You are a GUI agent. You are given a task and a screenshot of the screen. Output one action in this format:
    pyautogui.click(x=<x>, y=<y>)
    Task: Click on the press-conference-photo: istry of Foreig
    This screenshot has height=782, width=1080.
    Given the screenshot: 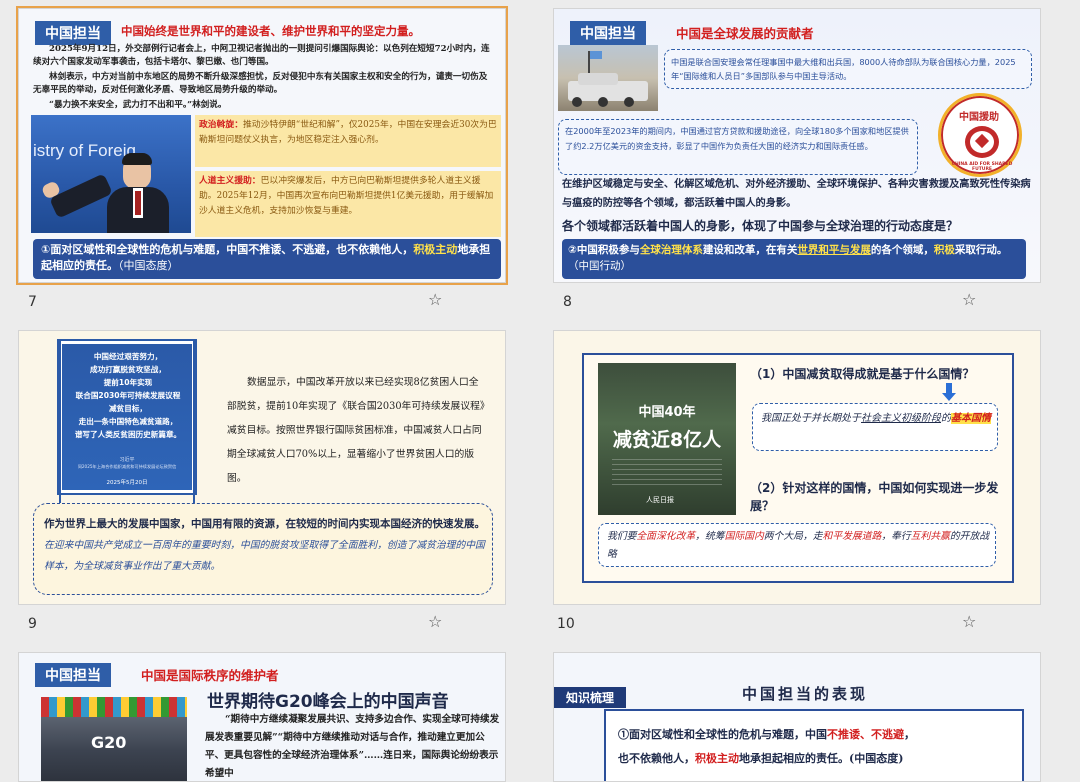 What is the action you would take?
    pyautogui.click(x=111, y=174)
    